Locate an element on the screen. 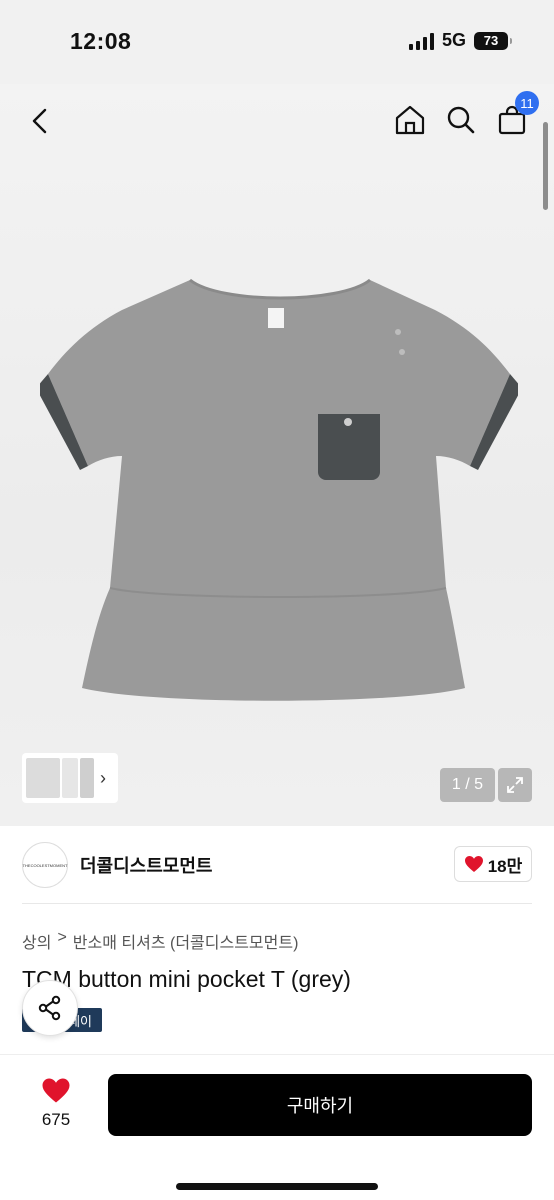 This screenshot has width=554, height=1200. share-button is located at coordinates (50, 1008).